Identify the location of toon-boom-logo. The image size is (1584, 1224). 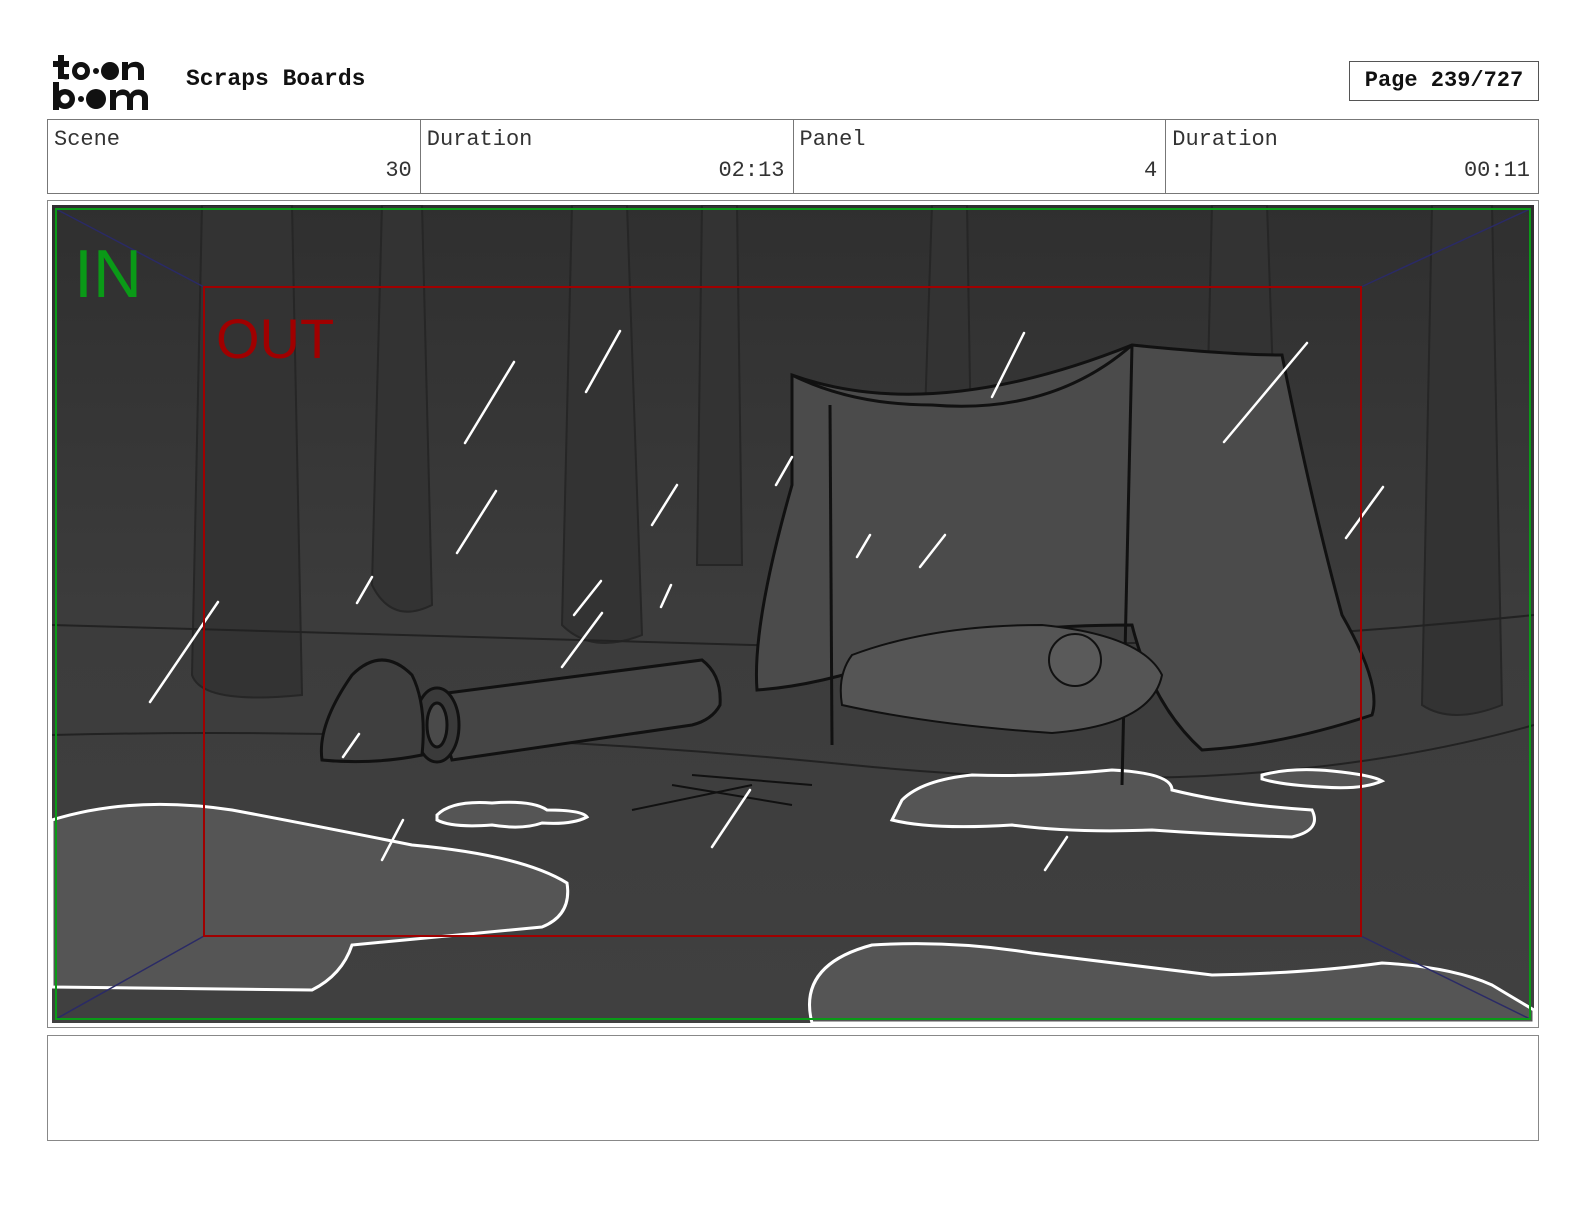
(108, 82).